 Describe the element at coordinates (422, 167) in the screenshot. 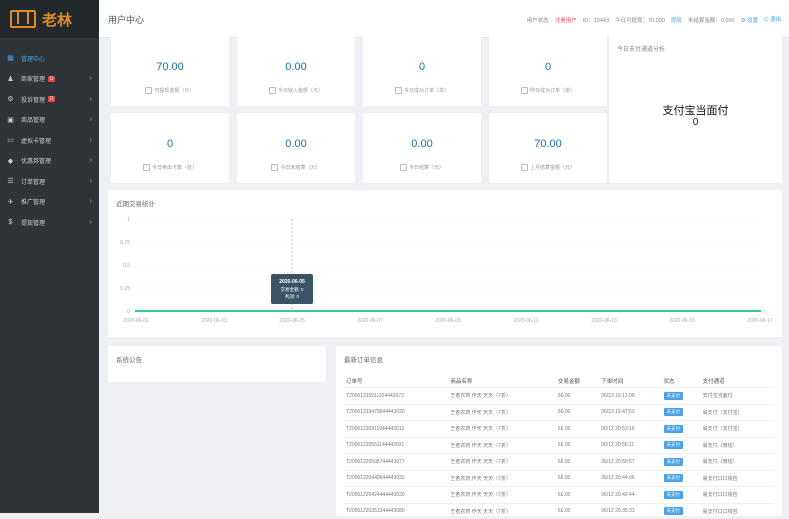

I see `stat-label-row: 今日结算（元）` at that location.